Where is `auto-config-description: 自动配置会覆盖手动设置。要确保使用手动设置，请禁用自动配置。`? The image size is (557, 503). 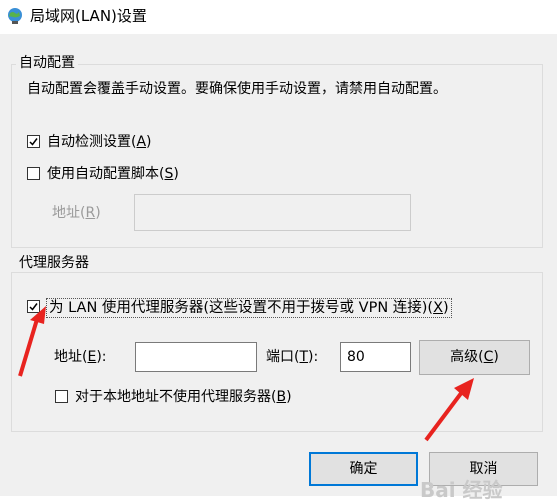 auto-config-description: 自动配置会覆盖手动设置。要确保使用手动设置，请禁用自动配置。 is located at coordinates (237, 89).